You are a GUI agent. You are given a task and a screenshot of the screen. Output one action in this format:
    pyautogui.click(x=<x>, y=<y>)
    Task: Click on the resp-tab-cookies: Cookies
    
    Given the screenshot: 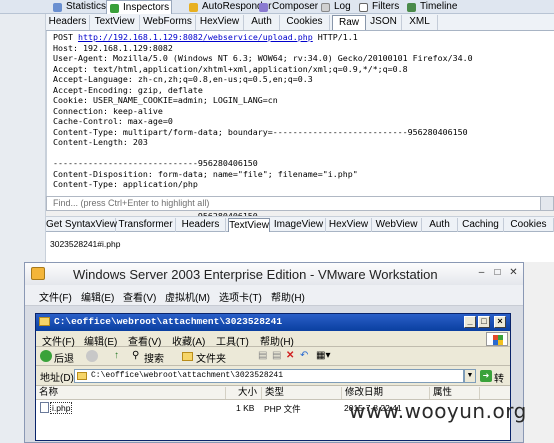 What is the action you would take?
    pyautogui.click(x=529, y=225)
    